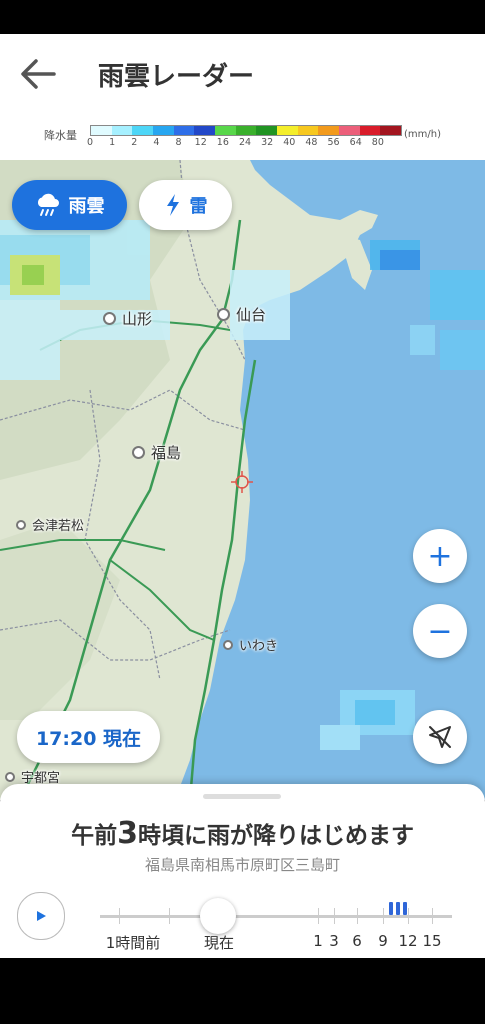 This screenshot has width=485, height=1024. I want to click on forecast-message: 午前3時頃に雨が降りはじめます, so click(242, 833).